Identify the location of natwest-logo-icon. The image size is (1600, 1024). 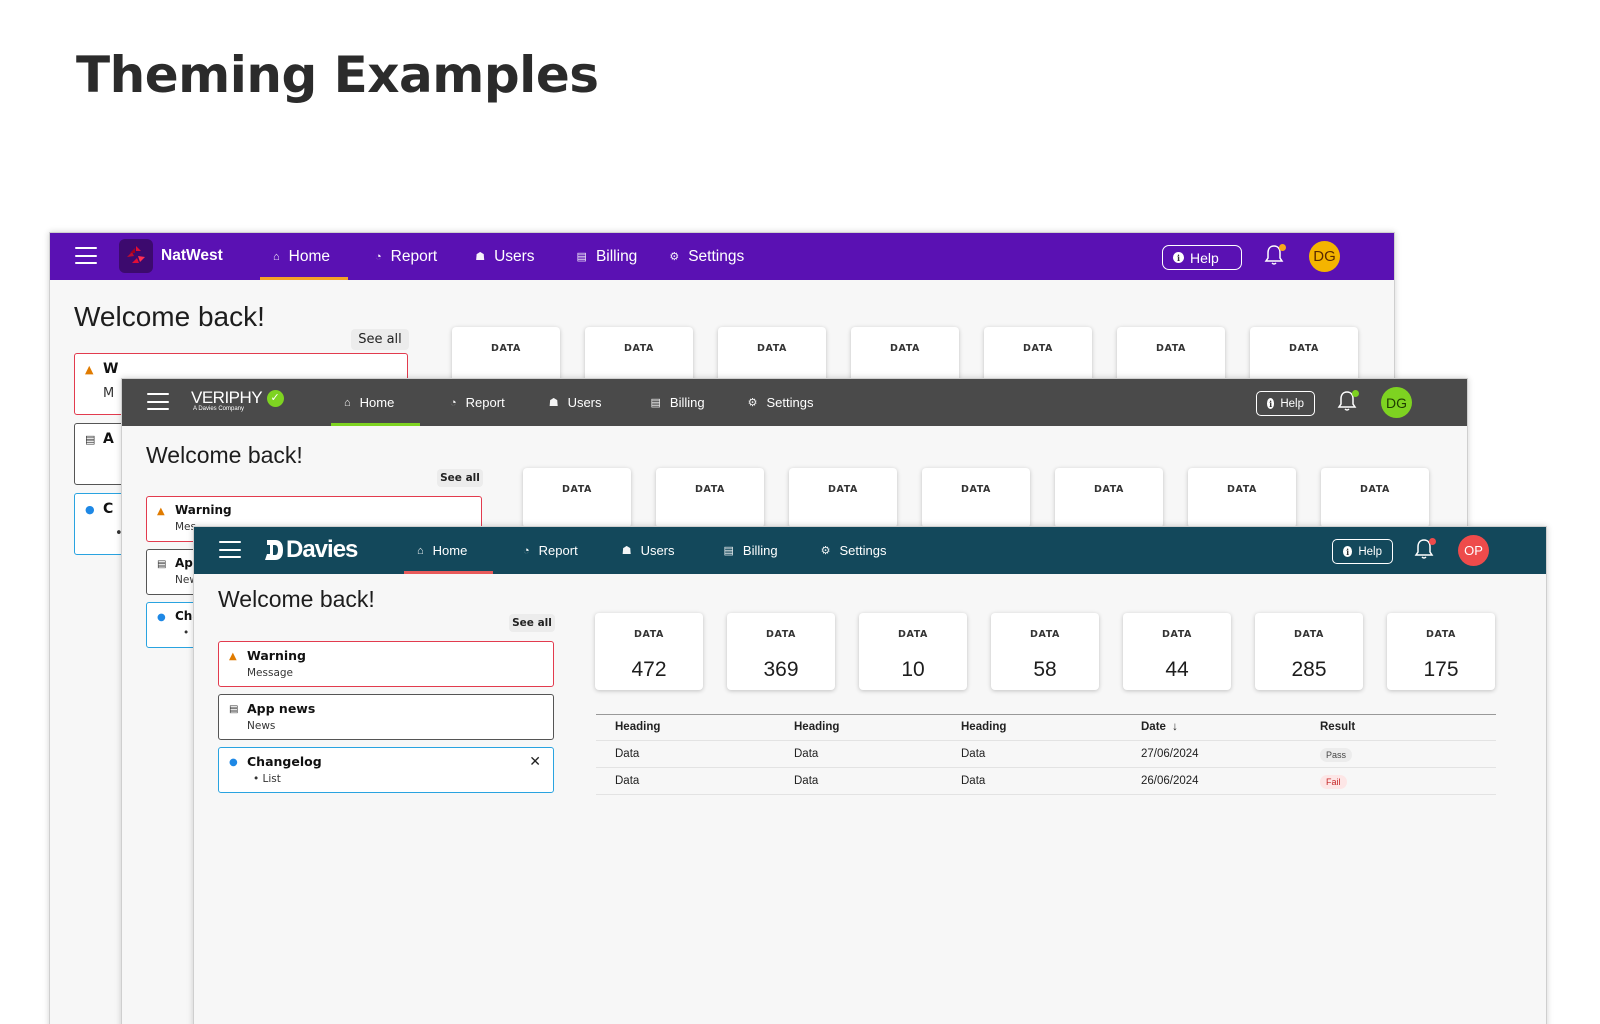
(136, 254).